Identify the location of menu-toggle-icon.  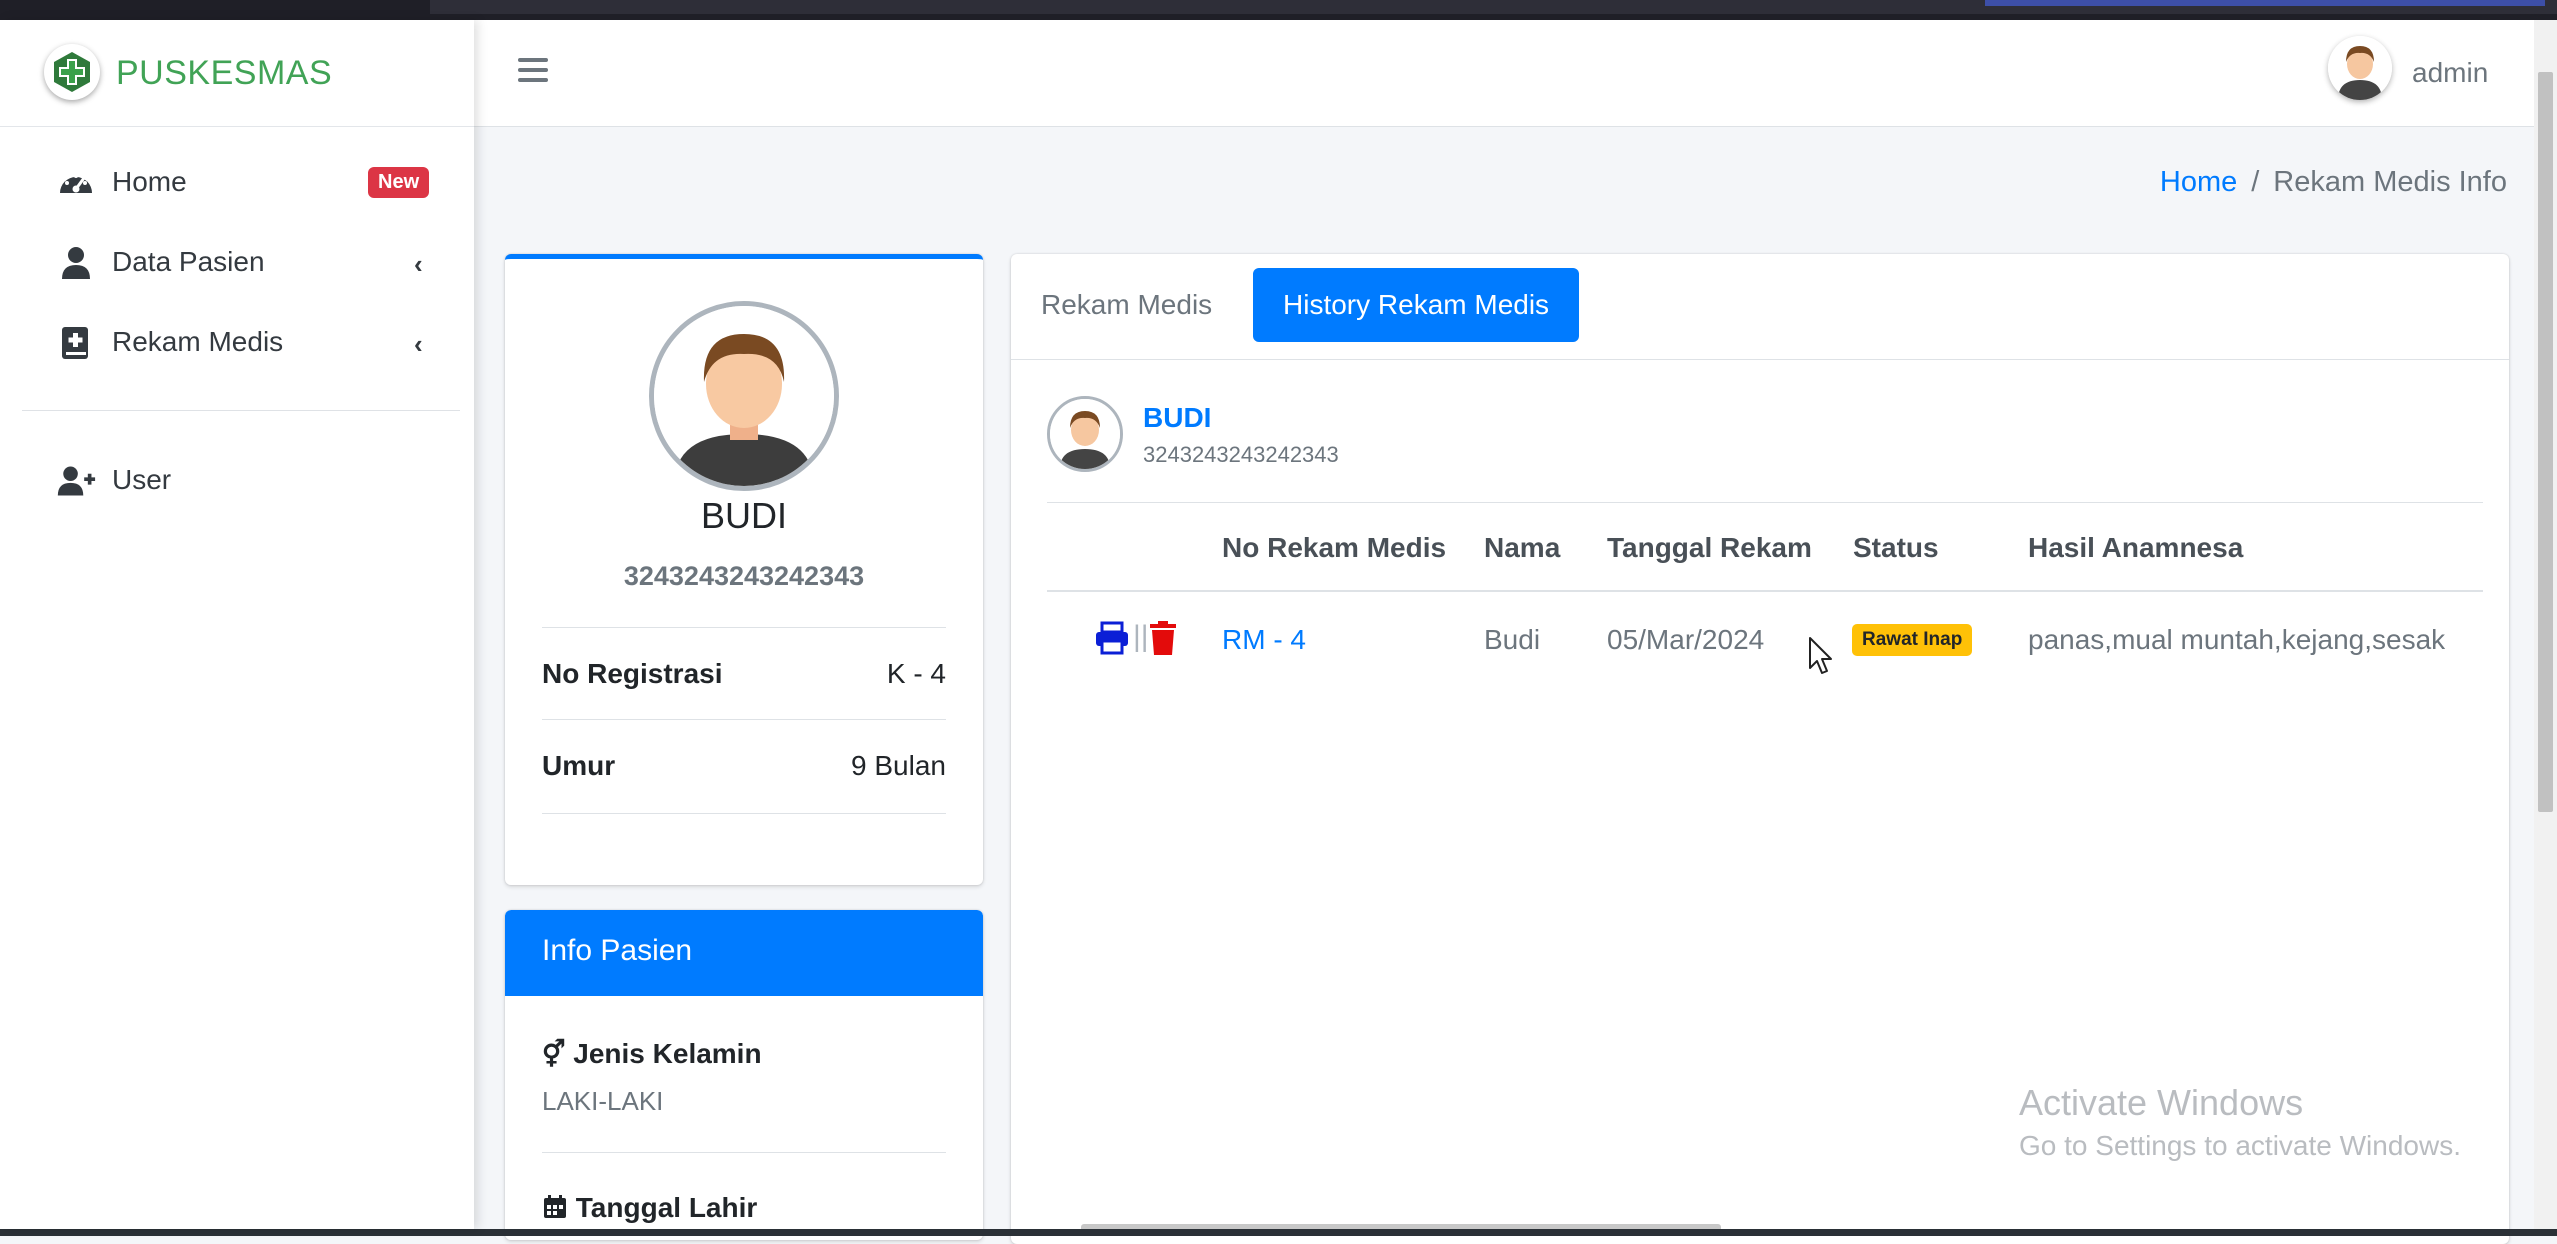
(533, 70).